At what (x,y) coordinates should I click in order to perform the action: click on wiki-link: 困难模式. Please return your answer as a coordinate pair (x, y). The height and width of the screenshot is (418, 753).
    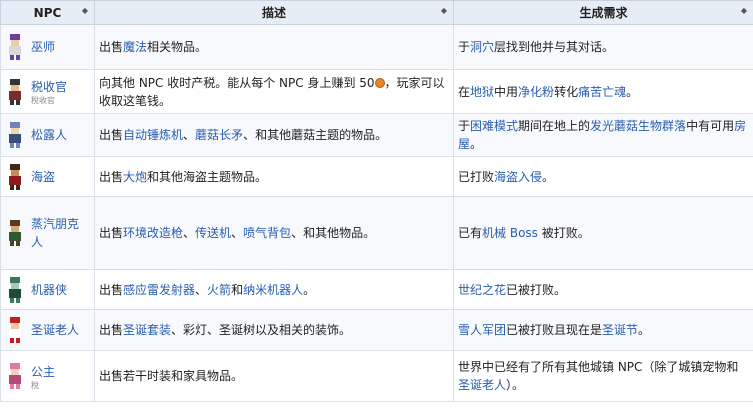
    Looking at the image, I should click on (494, 126).